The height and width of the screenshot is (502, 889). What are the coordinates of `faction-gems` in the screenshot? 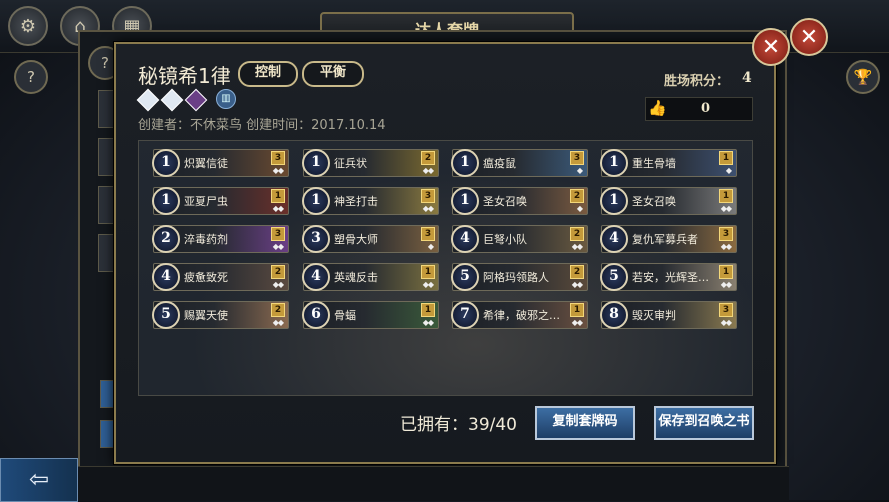 It's located at (172, 100).